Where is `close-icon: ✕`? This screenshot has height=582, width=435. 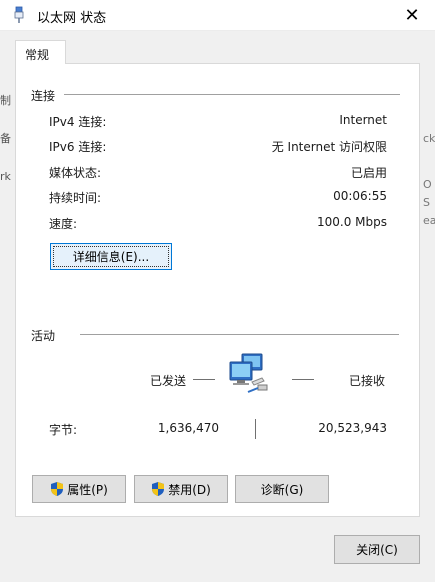
close-icon: ✕ is located at coordinates (412, 15).